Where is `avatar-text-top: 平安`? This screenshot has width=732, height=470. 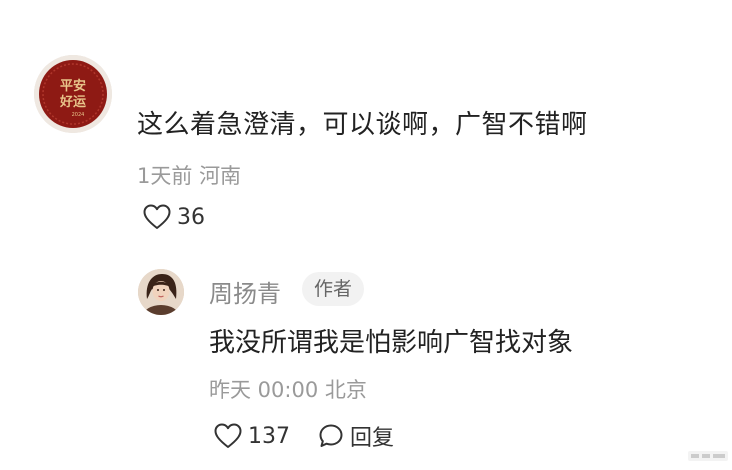
avatar-text-top: 平安 is located at coordinates (73, 86).